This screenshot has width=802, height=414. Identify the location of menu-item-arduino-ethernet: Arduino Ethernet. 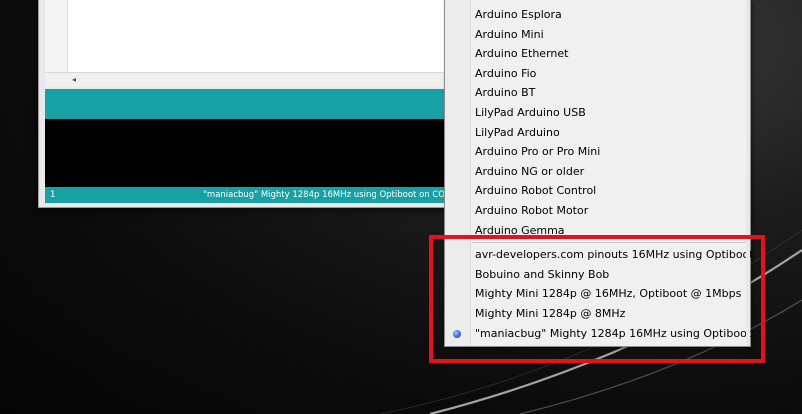
(597, 54).